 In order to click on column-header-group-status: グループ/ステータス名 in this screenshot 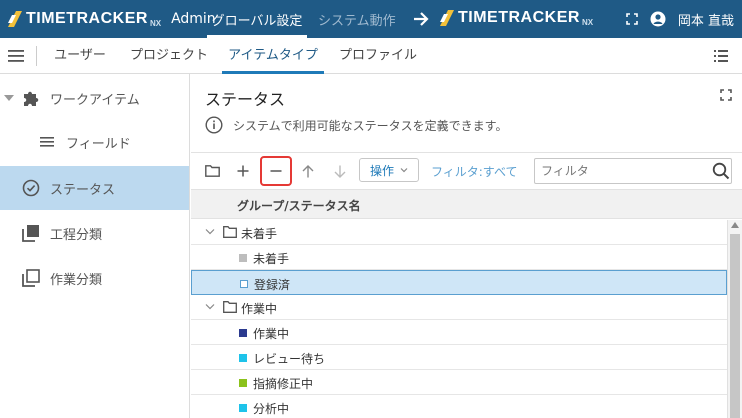, I will do `click(299, 205)`.